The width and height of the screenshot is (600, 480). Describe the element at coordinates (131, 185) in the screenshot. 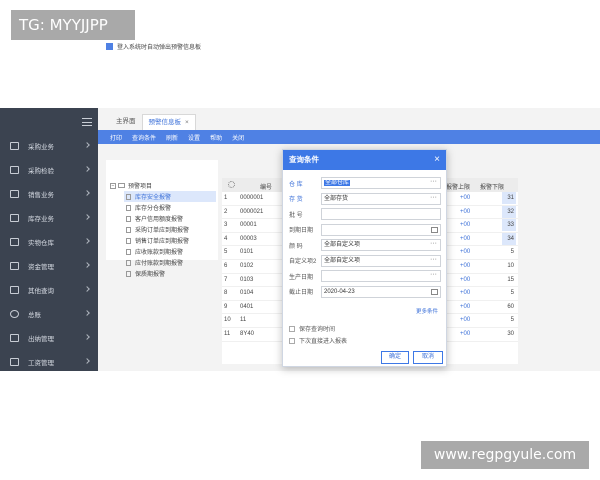

I see `tree-root: − 预警项目` at that location.